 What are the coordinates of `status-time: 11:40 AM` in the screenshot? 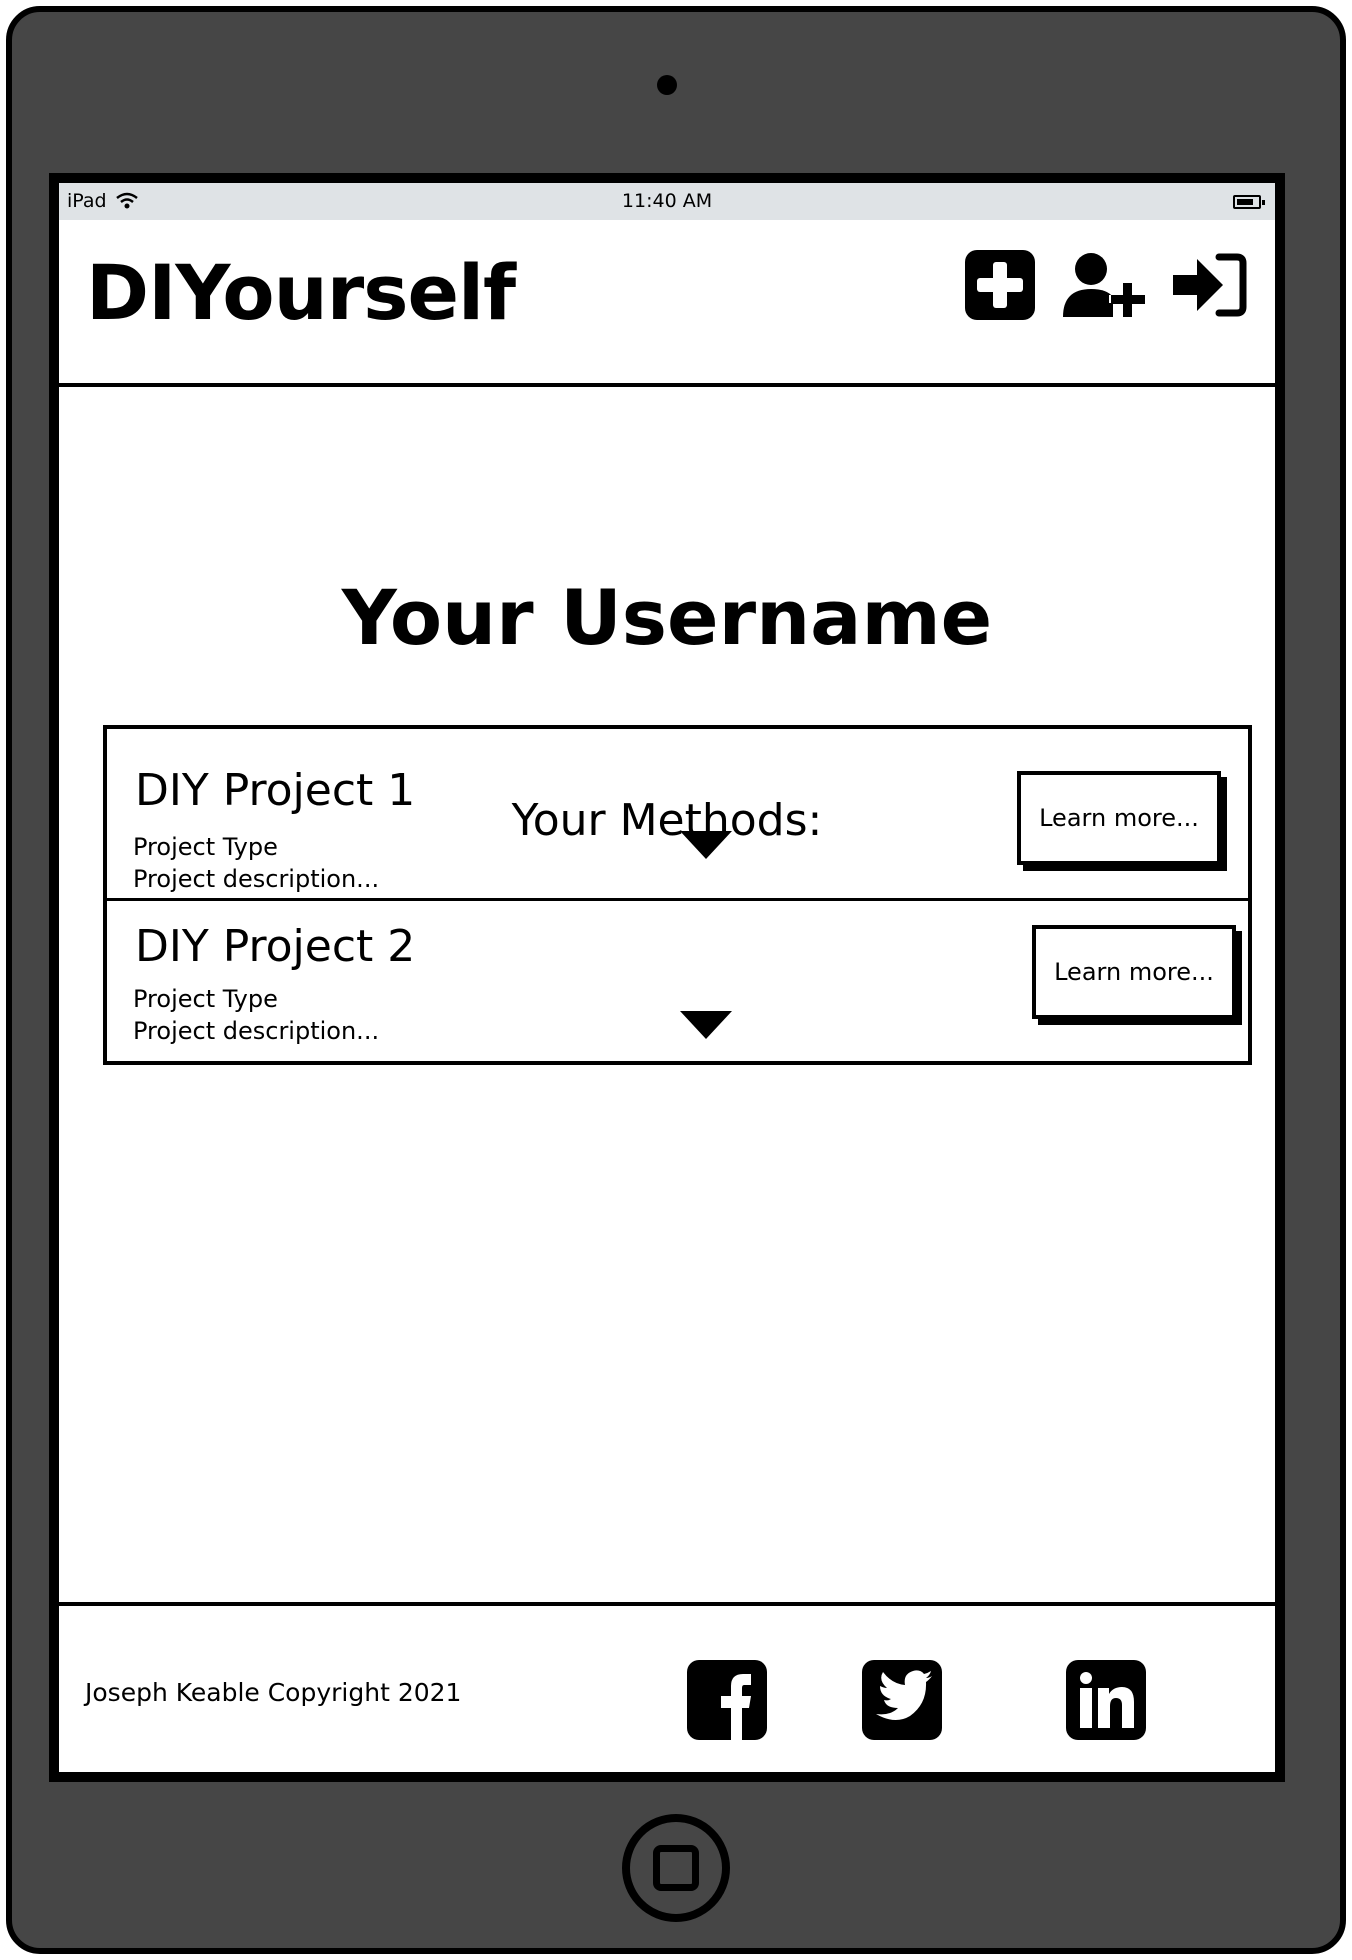 It's located at (667, 201).